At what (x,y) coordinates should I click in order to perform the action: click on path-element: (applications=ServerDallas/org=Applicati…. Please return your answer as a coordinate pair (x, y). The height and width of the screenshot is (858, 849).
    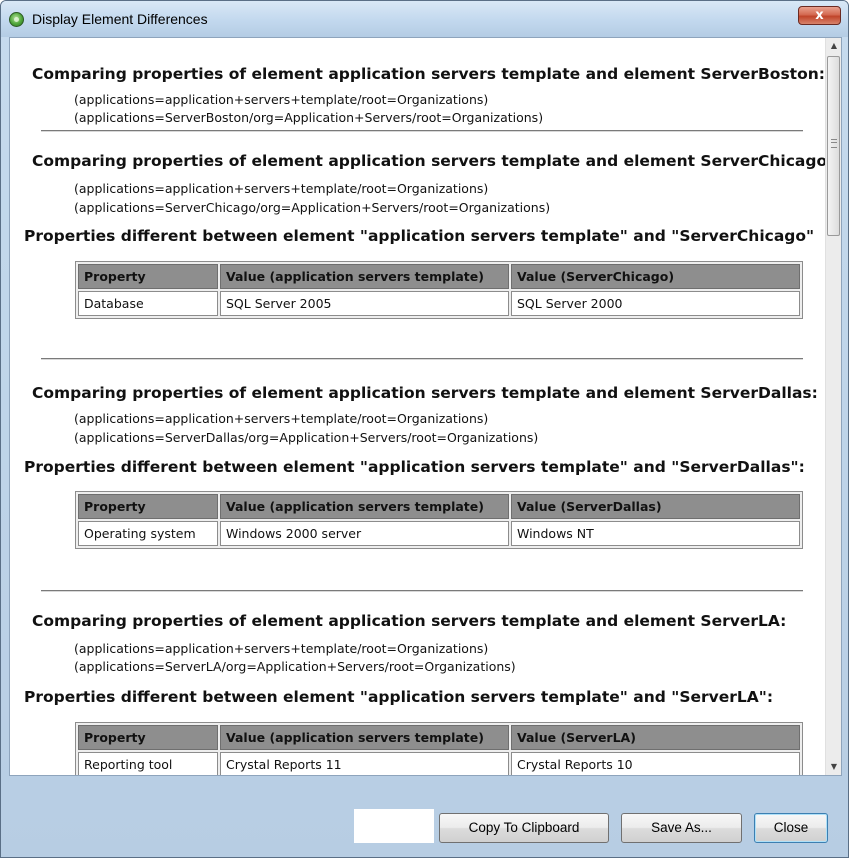
    Looking at the image, I should click on (306, 437).